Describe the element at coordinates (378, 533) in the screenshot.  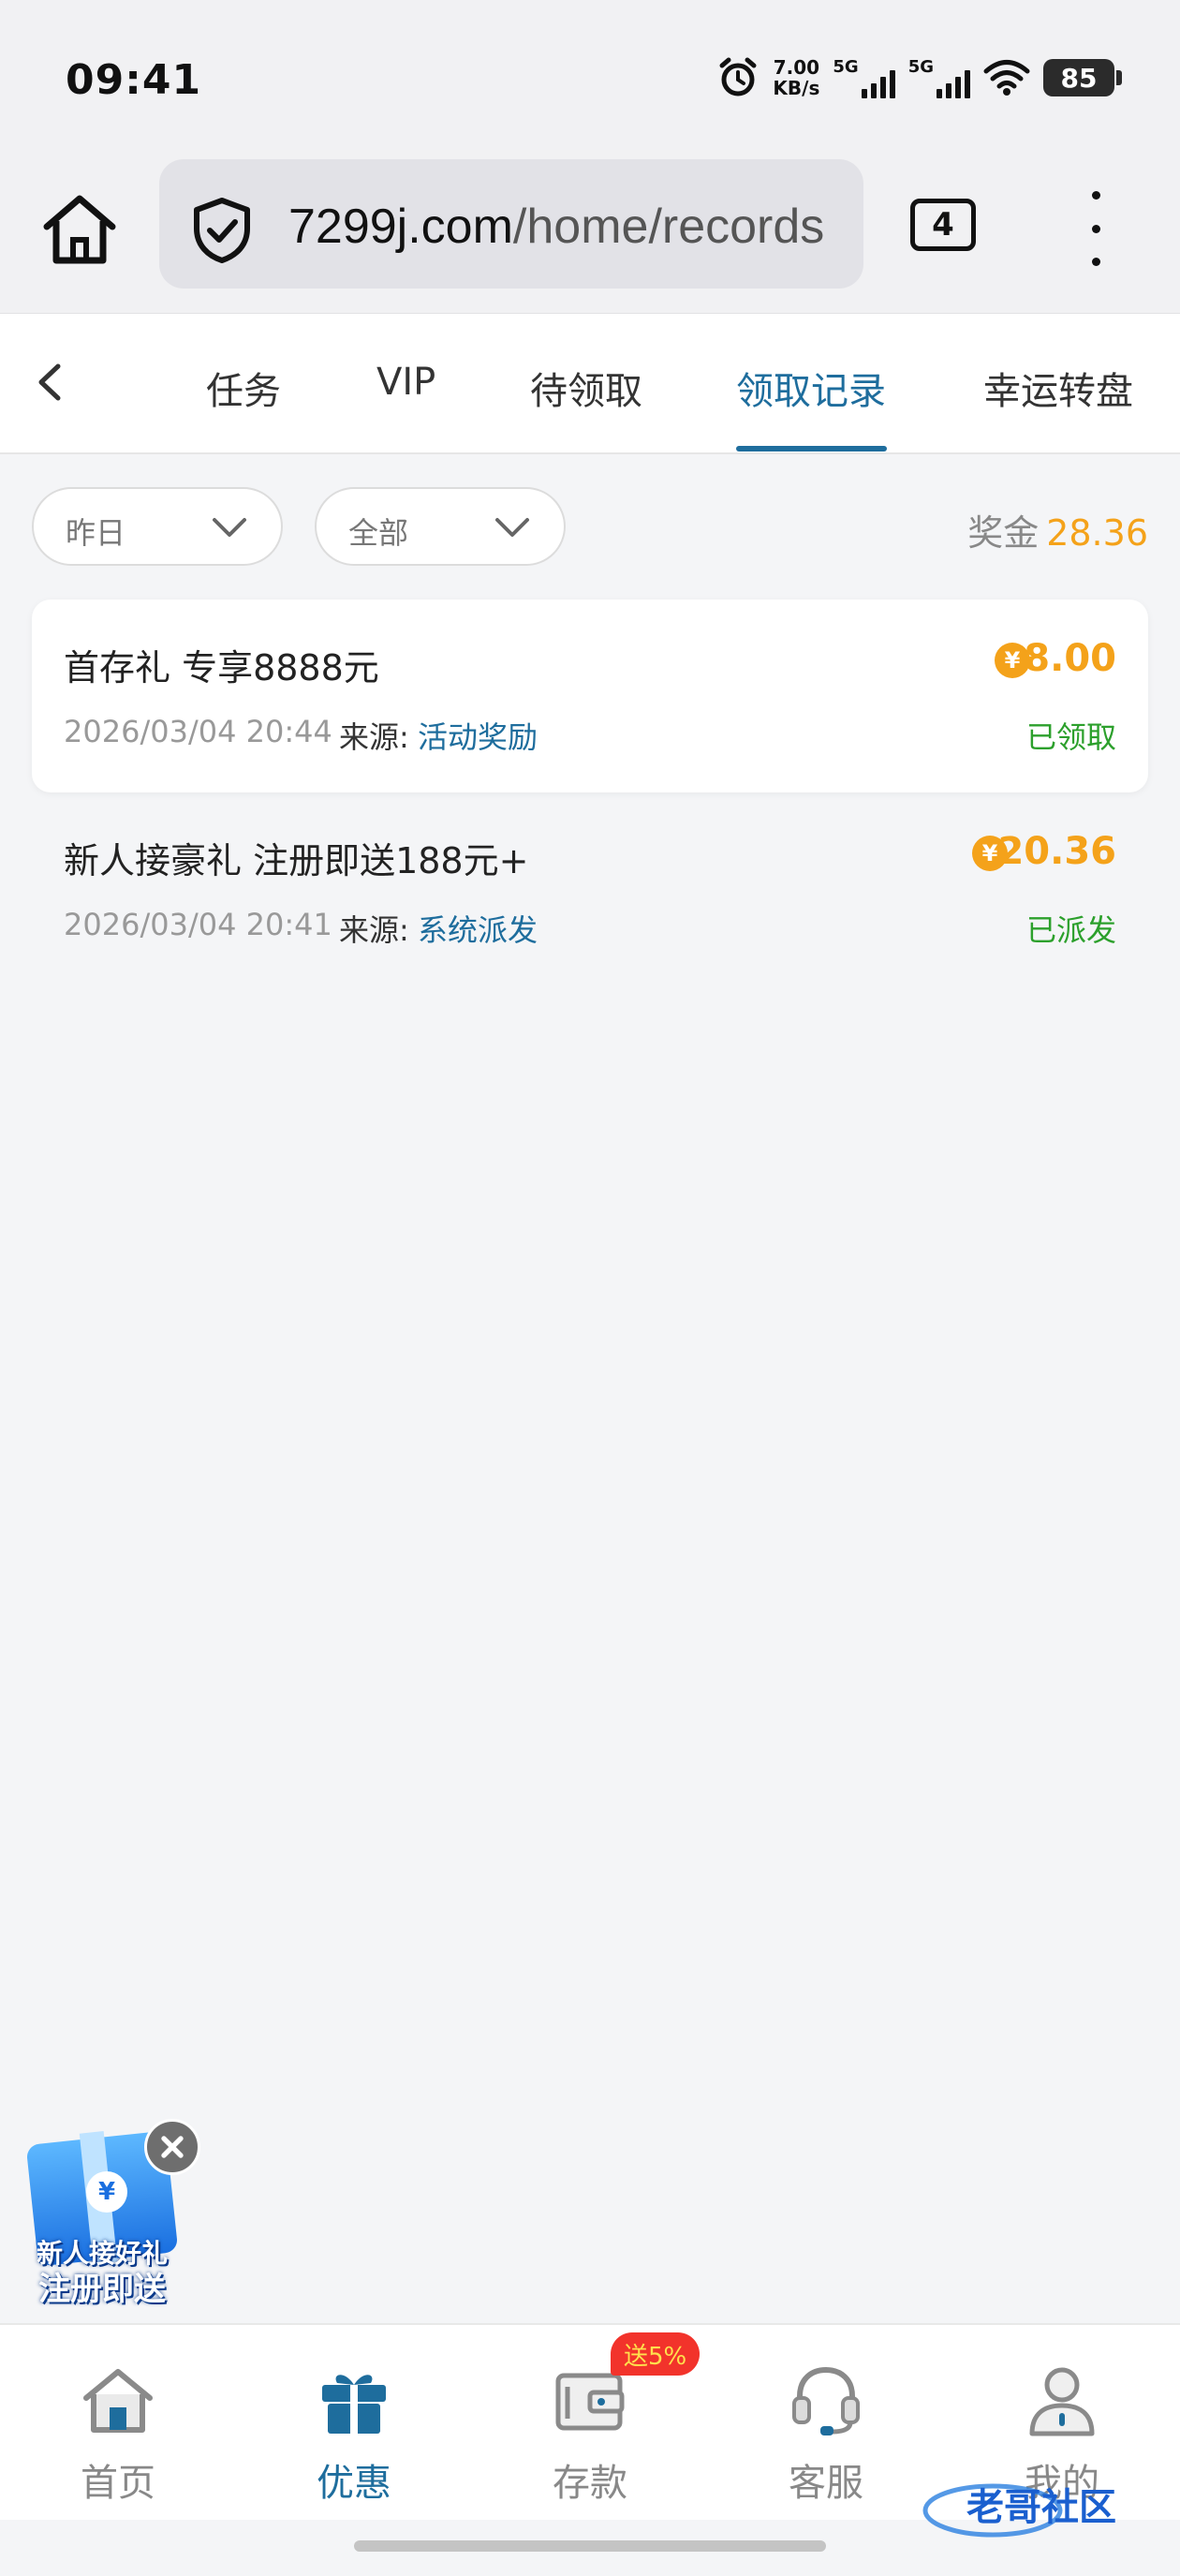
I see `type-filter-value: 全部` at that location.